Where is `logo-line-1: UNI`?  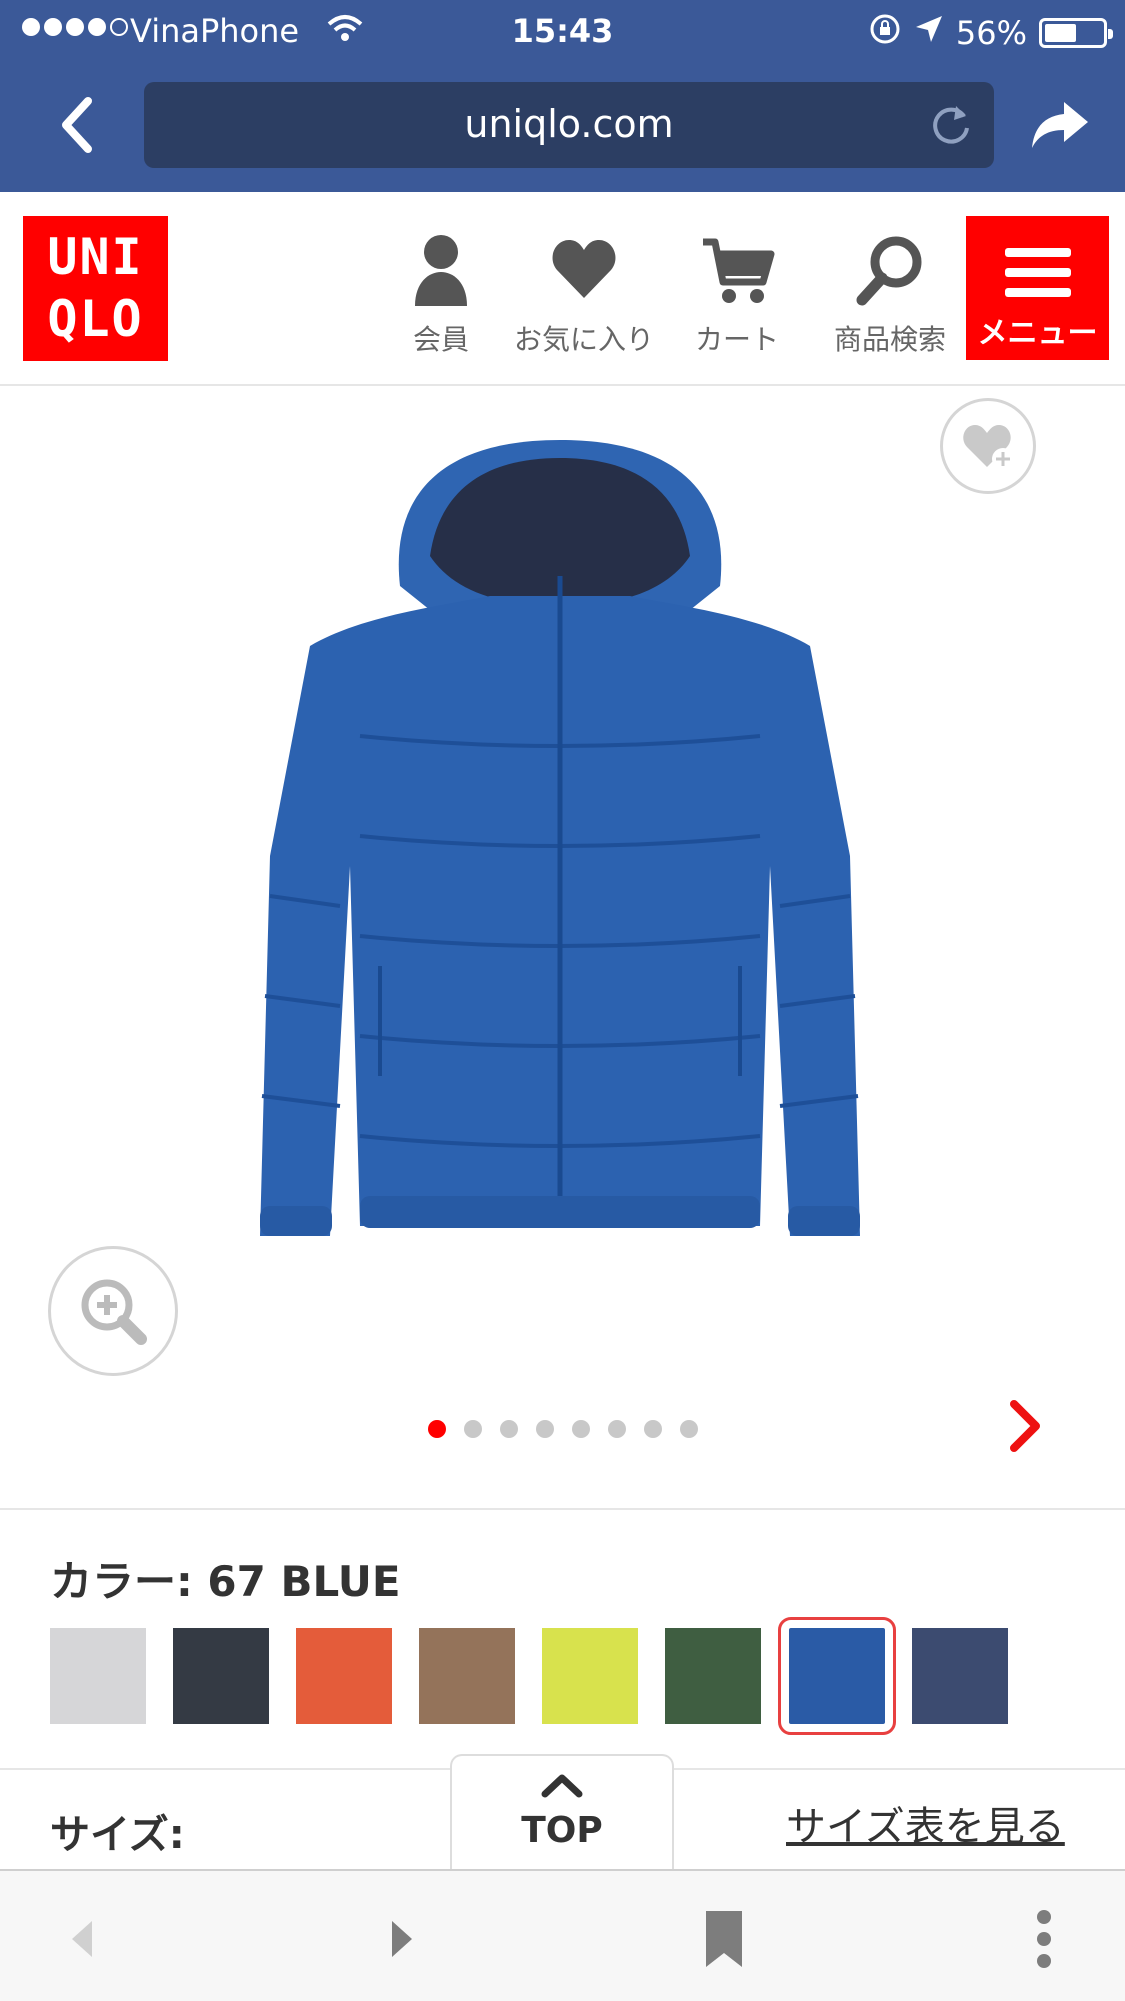 logo-line-1: UNI is located at coordinates (95, 257).